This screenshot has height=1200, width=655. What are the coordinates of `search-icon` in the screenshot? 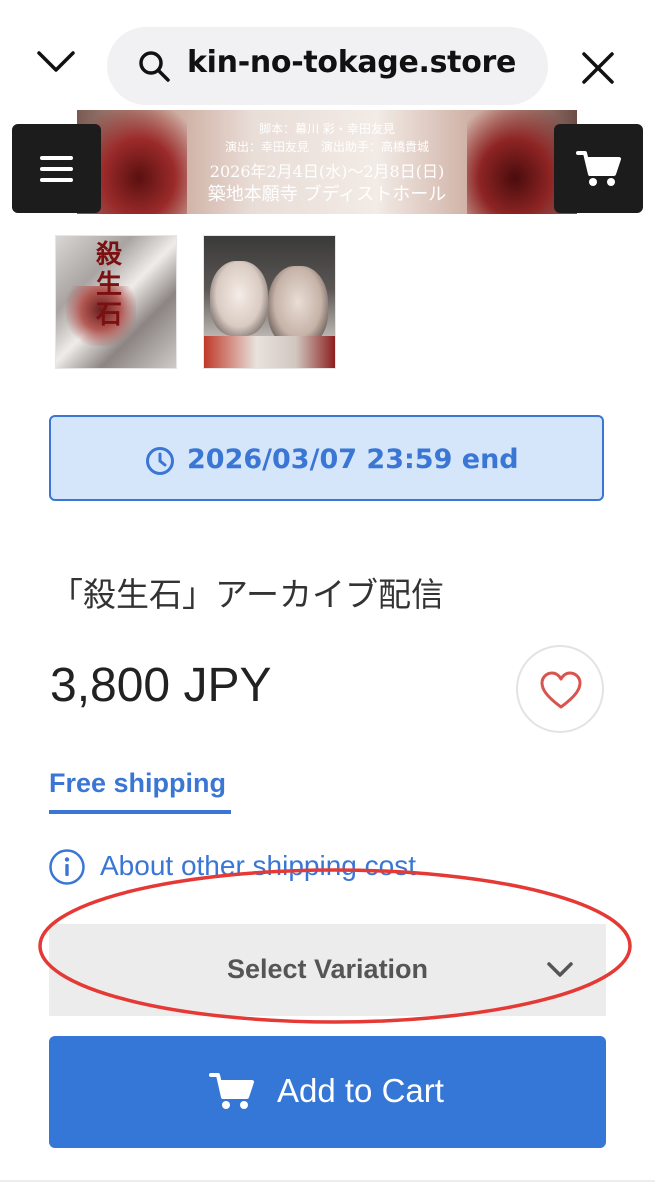 It's located at (154, 66).